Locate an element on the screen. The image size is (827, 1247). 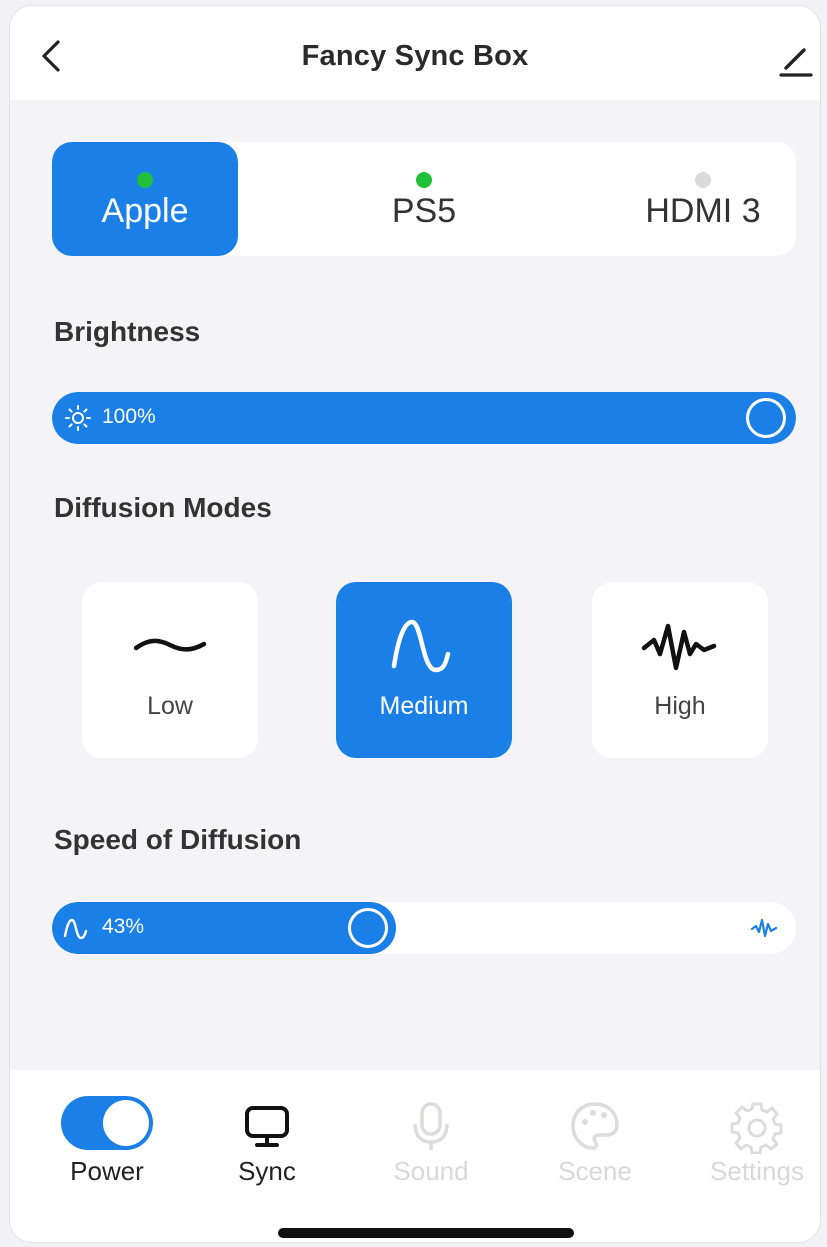
header-bar: Fancy Sync Box is located at coordinates (415, 53).